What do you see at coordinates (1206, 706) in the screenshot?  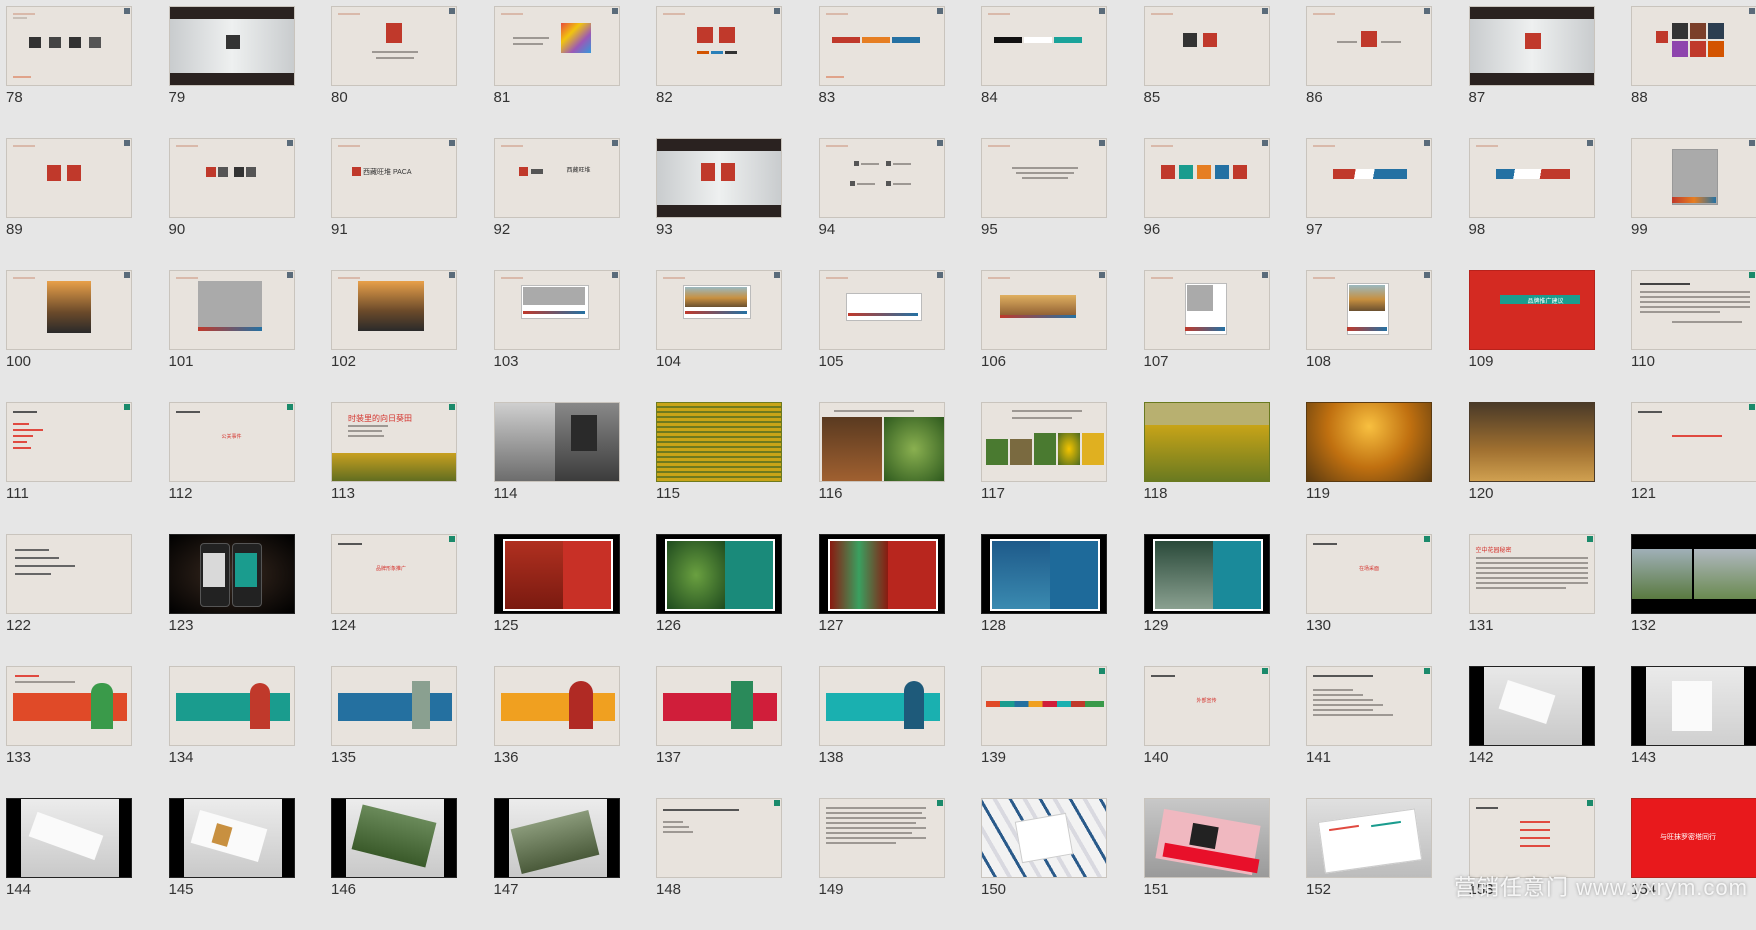 I see `slide-thumbnail: 外部宣传` at bounding box center [1206, 706].